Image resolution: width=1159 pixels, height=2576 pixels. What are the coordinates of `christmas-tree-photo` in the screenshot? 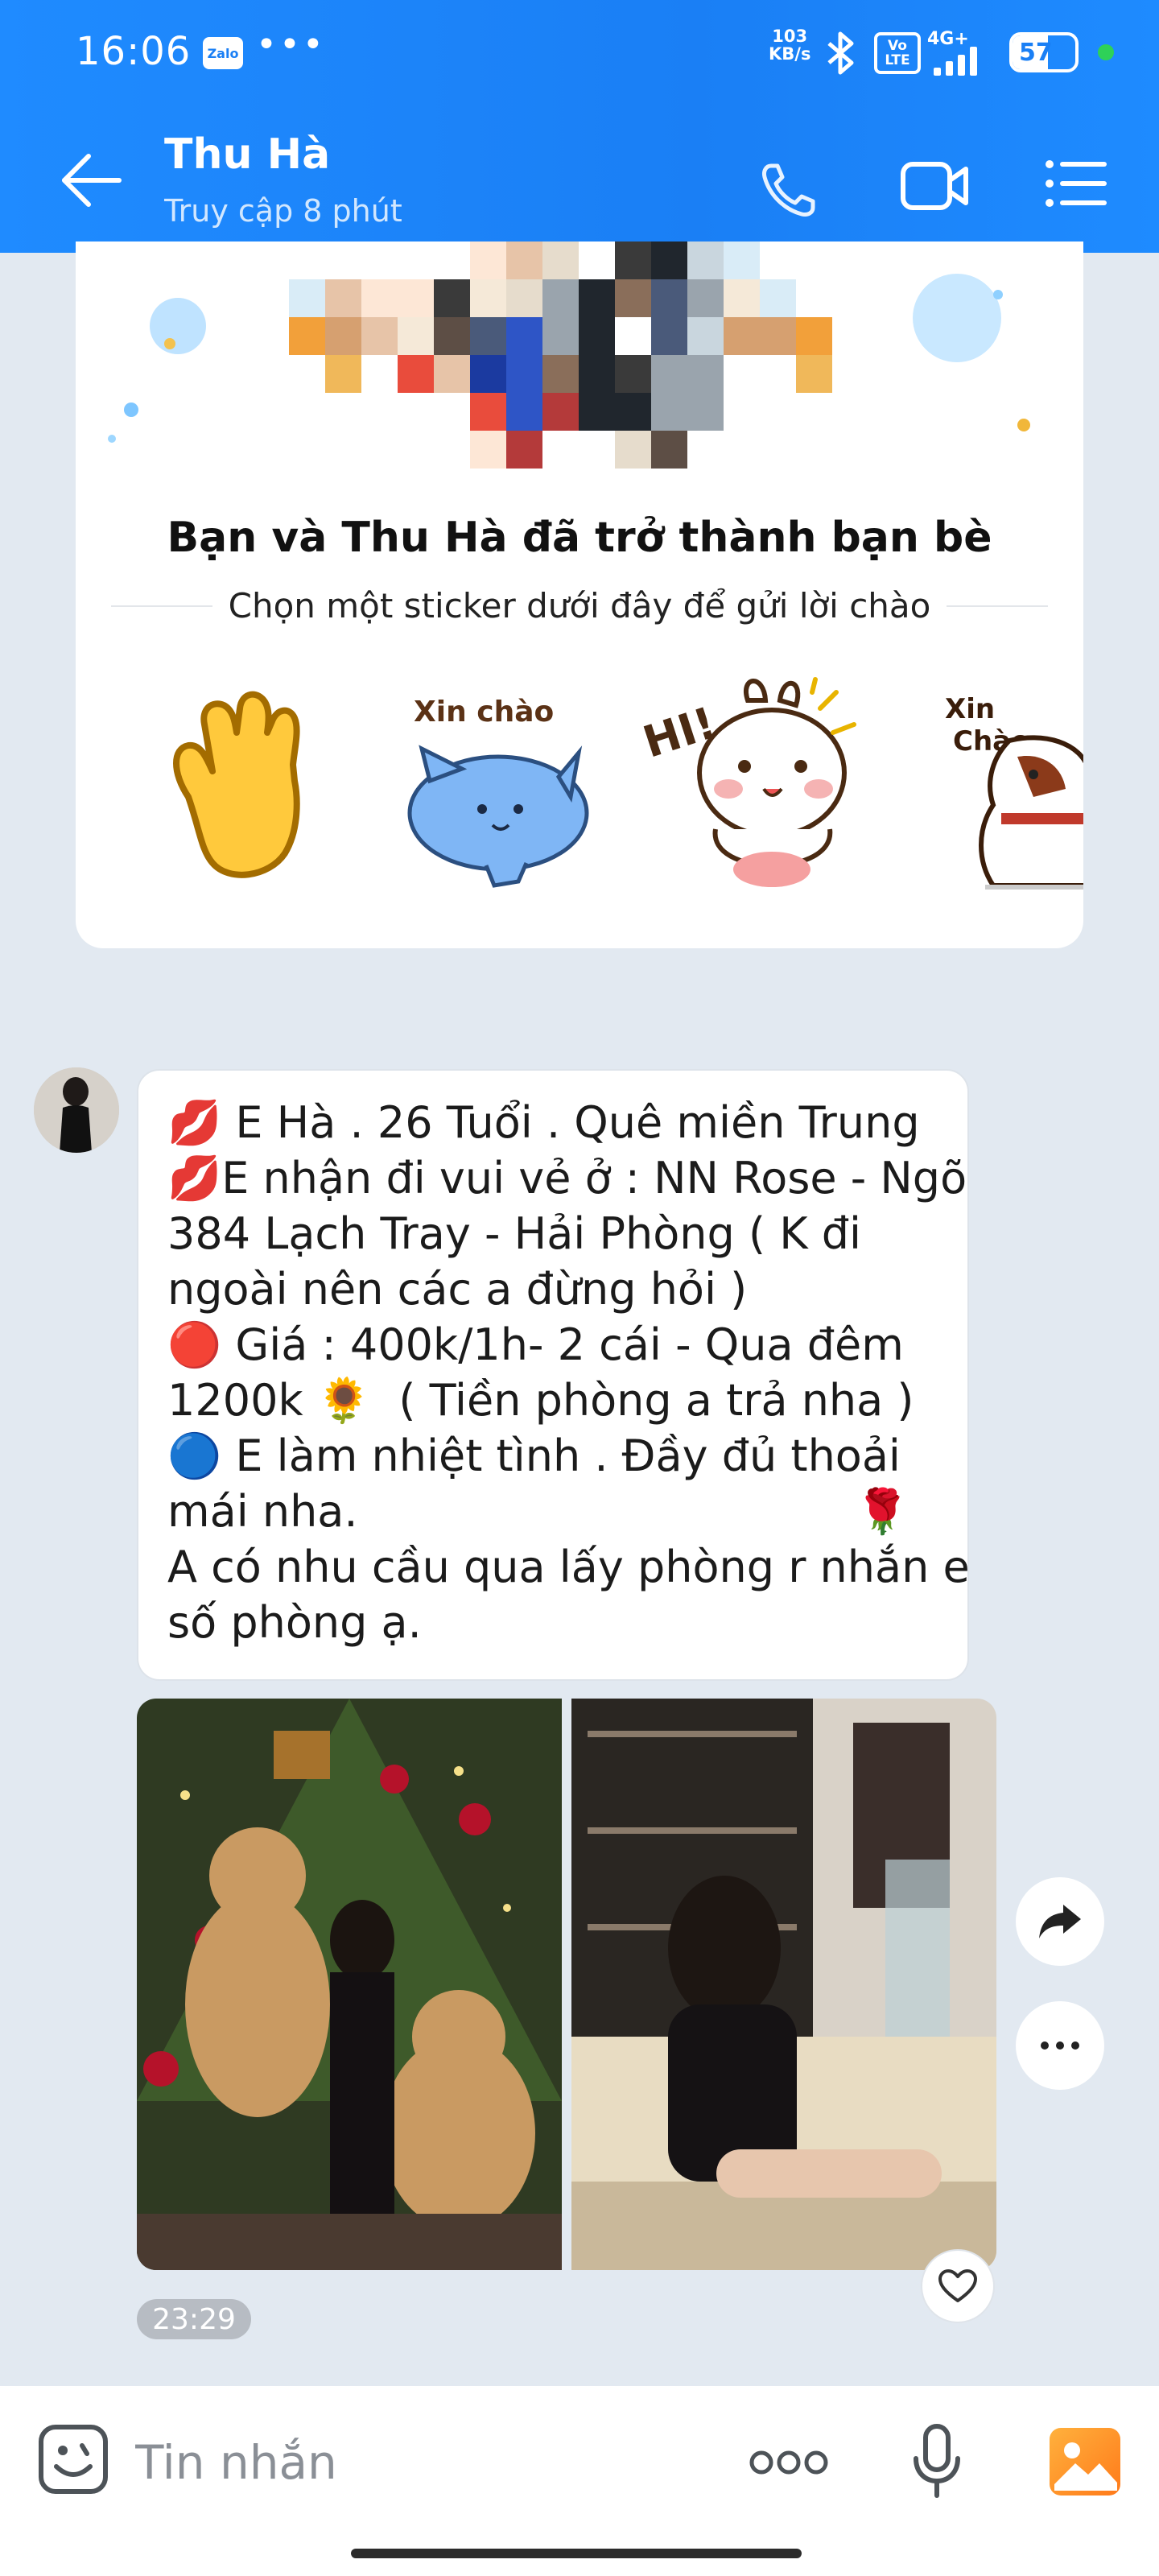 It's located at (349, 1984).